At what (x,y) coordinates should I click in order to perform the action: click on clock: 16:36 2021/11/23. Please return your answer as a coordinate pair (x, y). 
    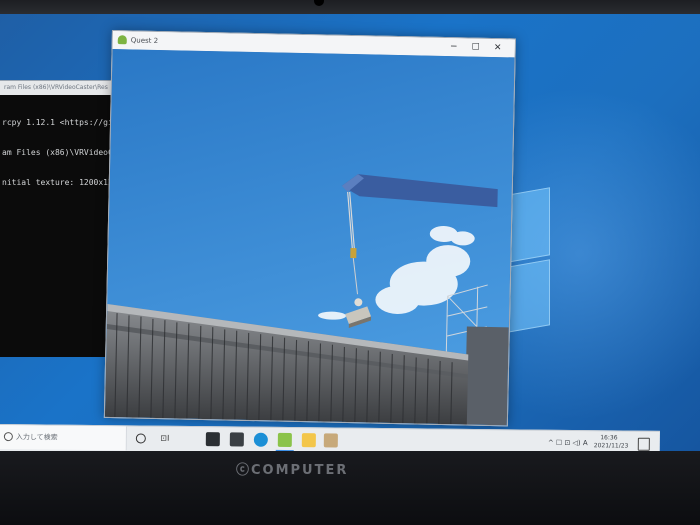
    Looking at the image, I should click on (611, 442).